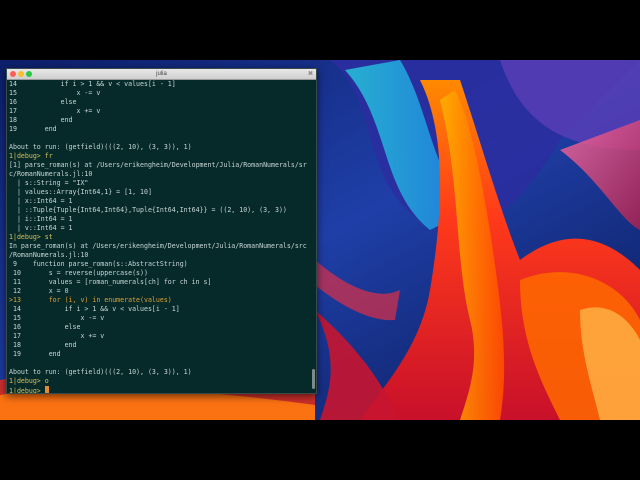  Describe the element at coordinates (90, 300) in the screenshot. I see `terminal-line-text: >13 for (i, v) in enumerate(values)` at that location.